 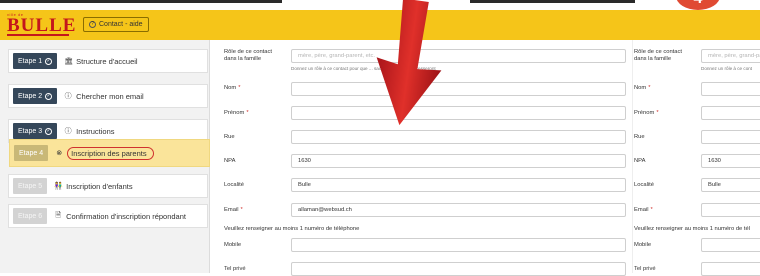 What do you see at coordinates (95, 131) in the screenshot?
I see `step-3-label: Instructions` at bounding box center [95, 131].